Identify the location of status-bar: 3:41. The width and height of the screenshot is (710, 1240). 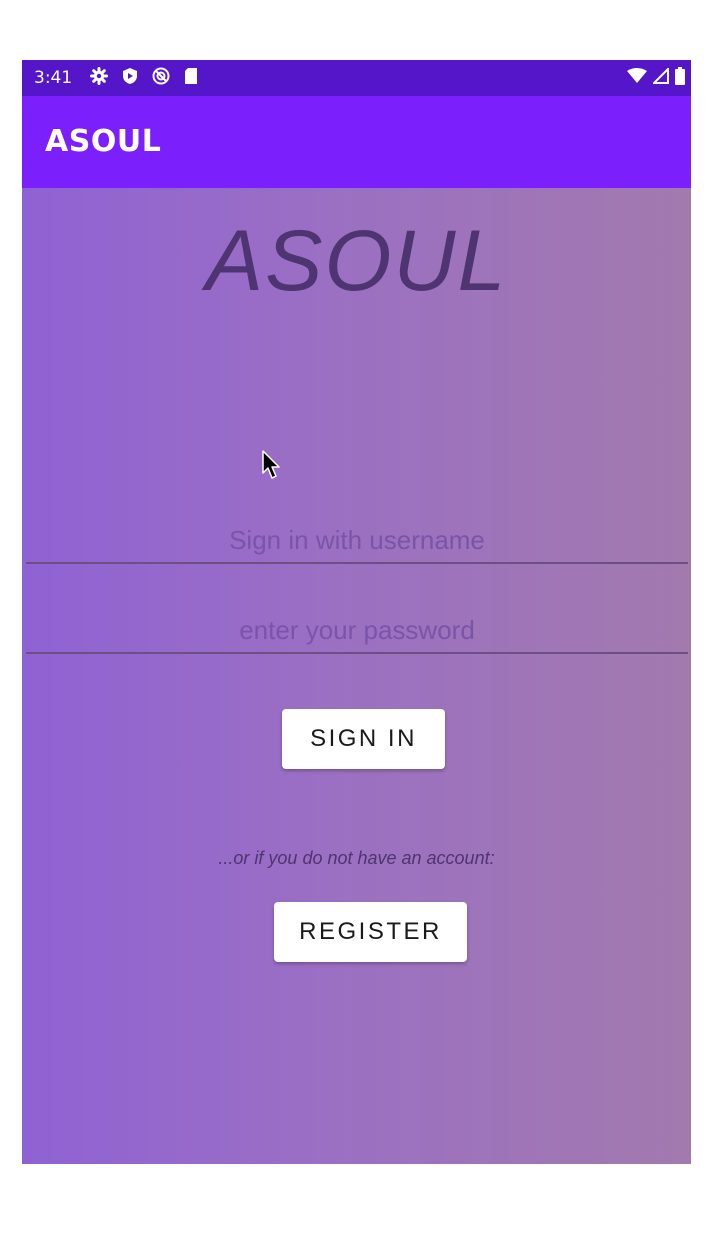
(356, 78).